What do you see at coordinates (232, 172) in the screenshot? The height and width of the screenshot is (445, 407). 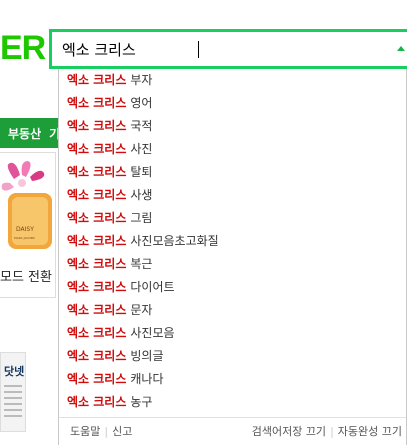 I see `suggestion-item: 엑소 크리스 탈퇴` at bounding box center [232, 172].